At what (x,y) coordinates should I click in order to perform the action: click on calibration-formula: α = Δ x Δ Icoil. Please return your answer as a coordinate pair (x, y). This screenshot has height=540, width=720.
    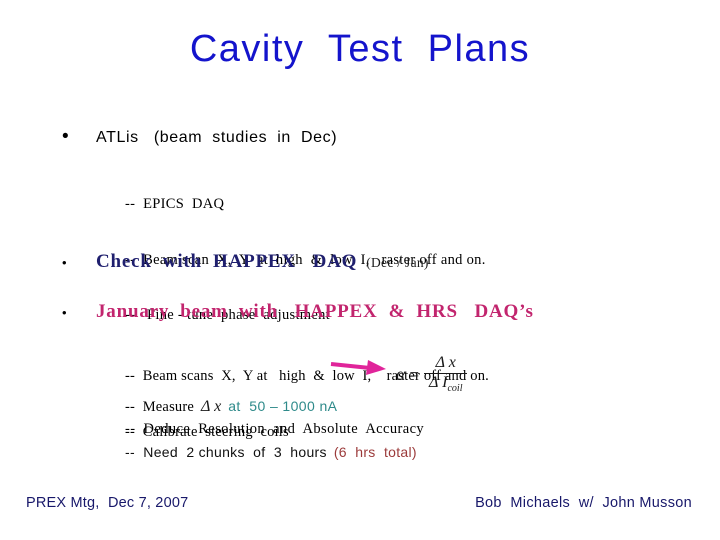
    Looking at the image, I should click on (432, 374).